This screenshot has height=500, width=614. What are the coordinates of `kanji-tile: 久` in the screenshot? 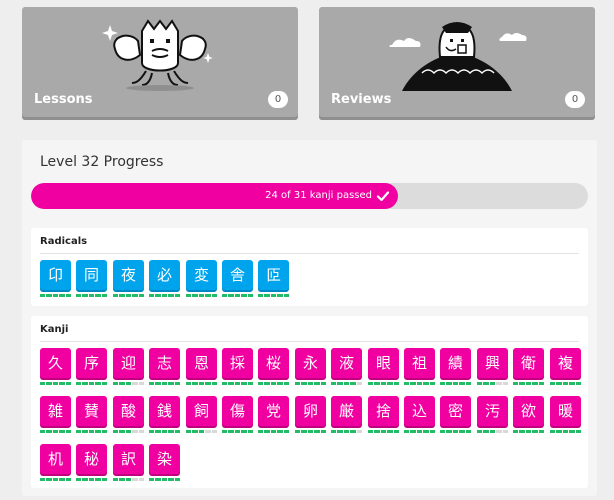 It's located at (55, 363).